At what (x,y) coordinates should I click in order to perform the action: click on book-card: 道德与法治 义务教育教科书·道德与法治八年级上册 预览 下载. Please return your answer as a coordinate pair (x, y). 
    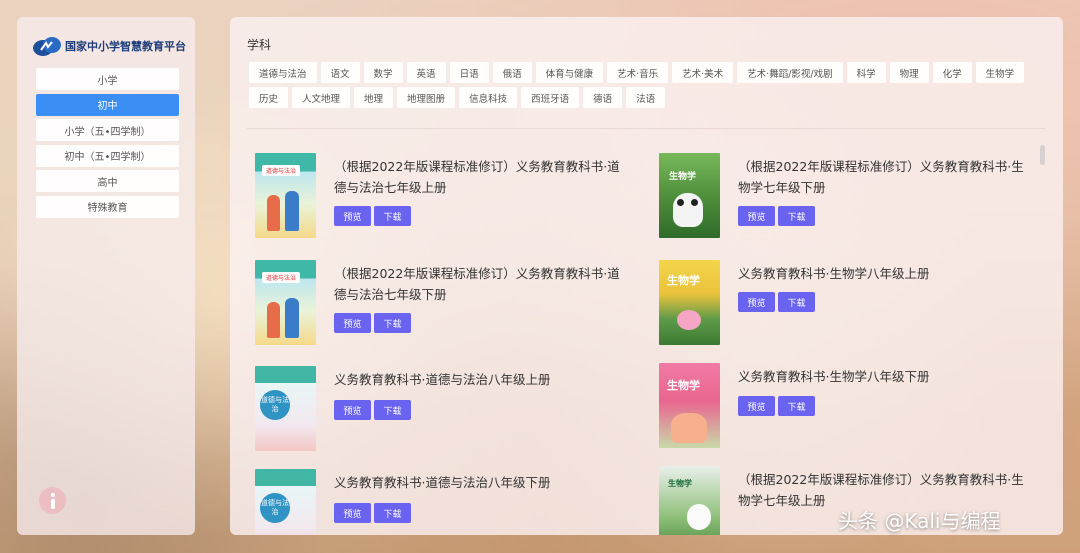
    Looking at the image, I should click on (445, 411).